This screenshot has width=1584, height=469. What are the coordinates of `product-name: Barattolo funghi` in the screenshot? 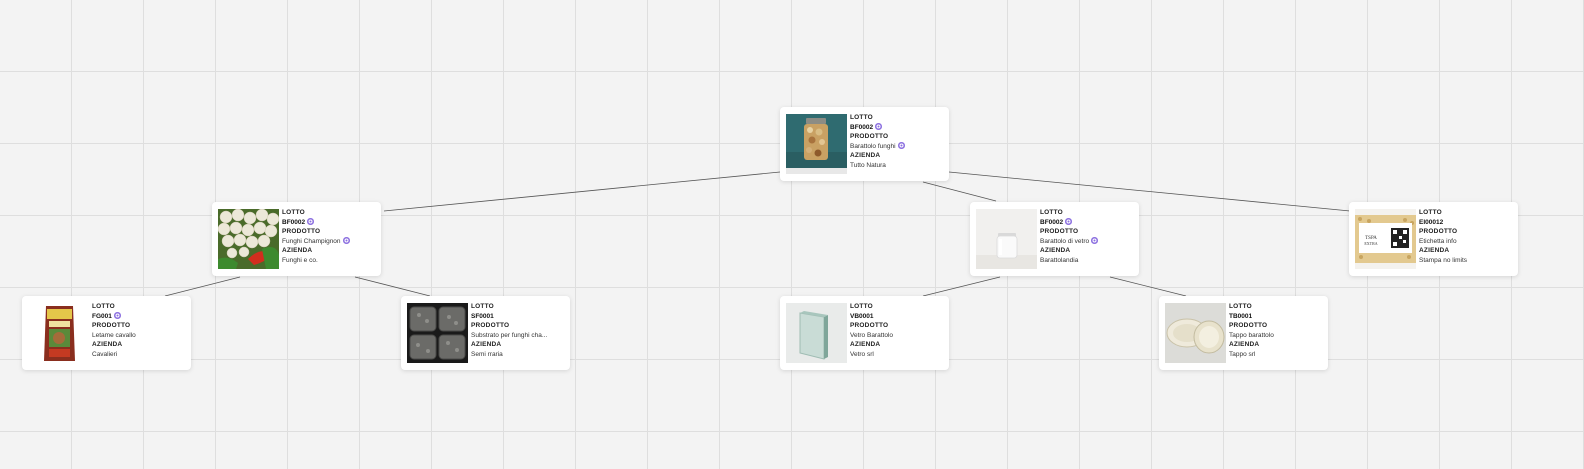 It's located at (873, 146).